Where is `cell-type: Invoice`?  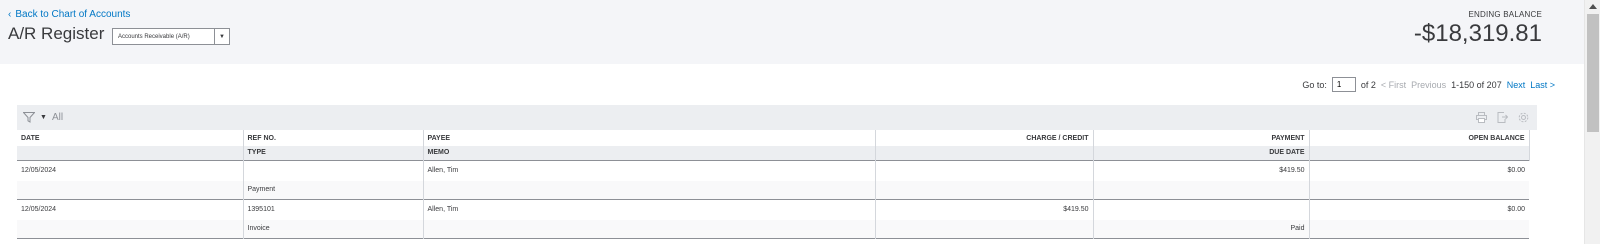 cell-type: Invoice is located at coordinates (333, 229).